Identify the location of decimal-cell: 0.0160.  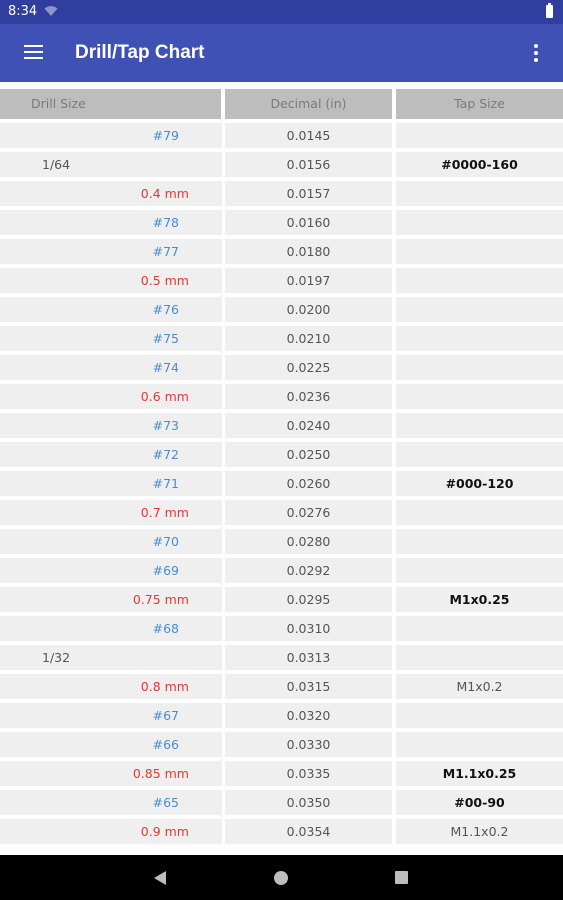
(308, 222).